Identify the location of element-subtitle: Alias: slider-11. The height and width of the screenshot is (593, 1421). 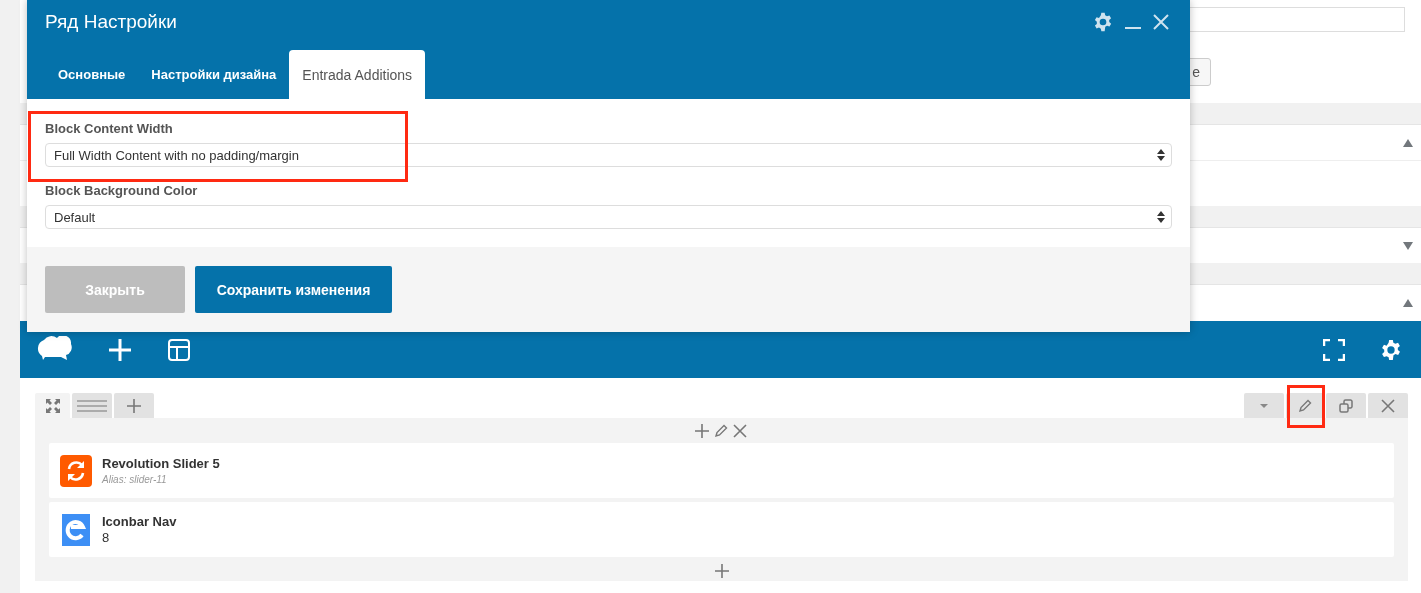
(135, 479).